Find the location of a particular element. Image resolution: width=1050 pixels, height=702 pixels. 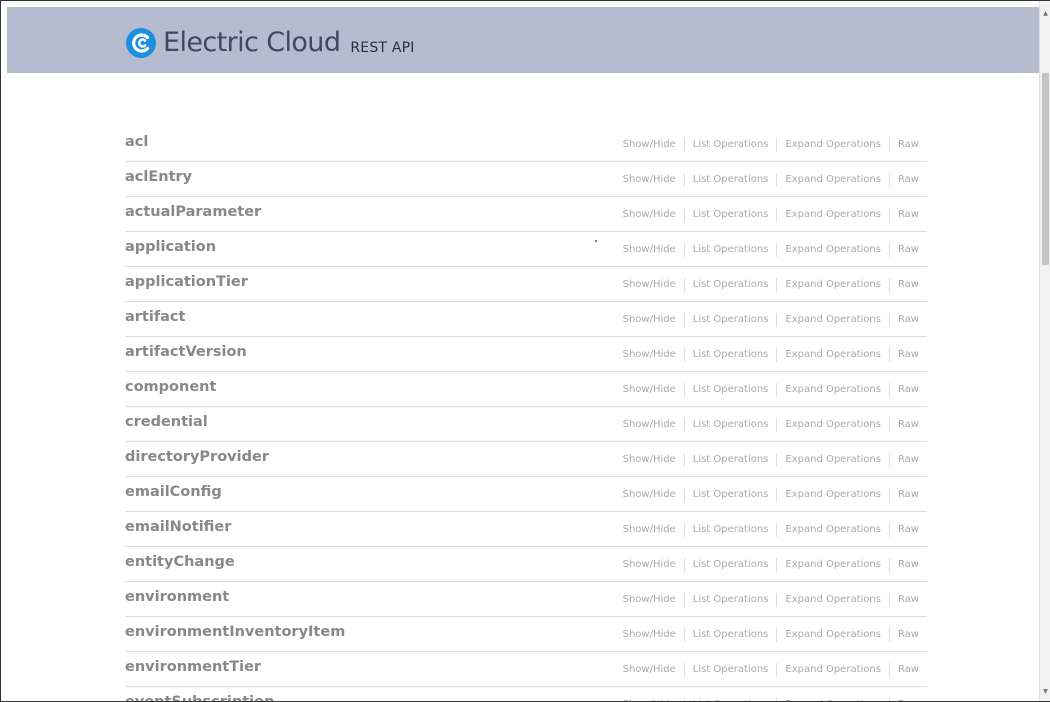

scroll-up-arrow-icon: ▲ is located at coordinates (1045, 14).